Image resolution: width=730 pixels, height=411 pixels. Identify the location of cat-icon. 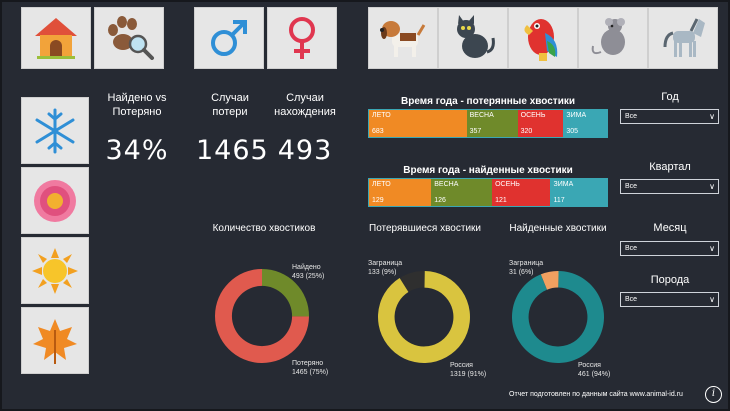
(476, 36).